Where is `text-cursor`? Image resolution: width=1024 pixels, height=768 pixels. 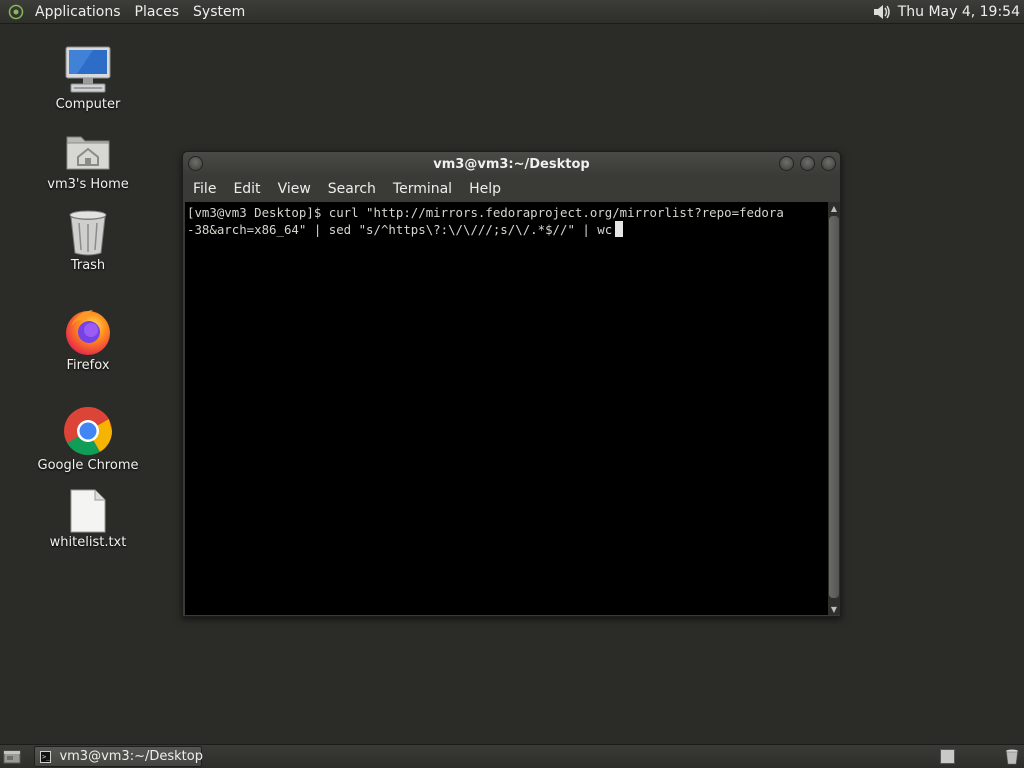 text-cursor is located at coordinates (619, 229).